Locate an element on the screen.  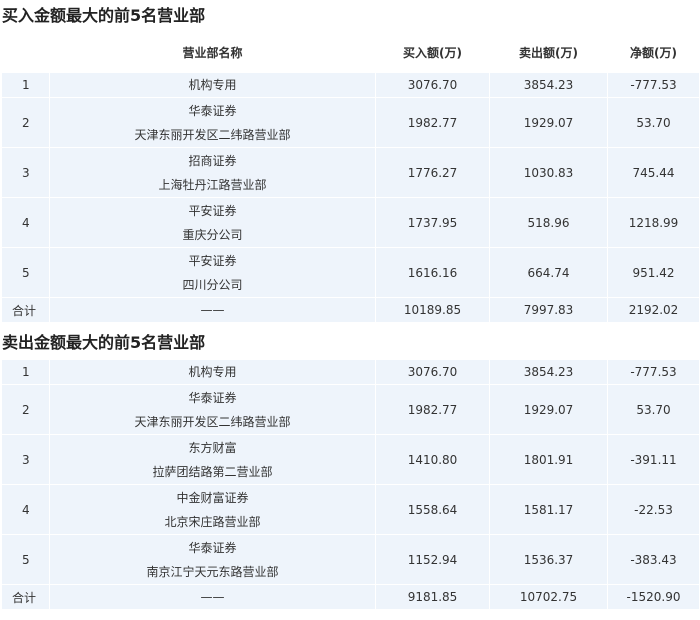
branch-name-line: 中金财富证券 is located at coordinates (212, 497).